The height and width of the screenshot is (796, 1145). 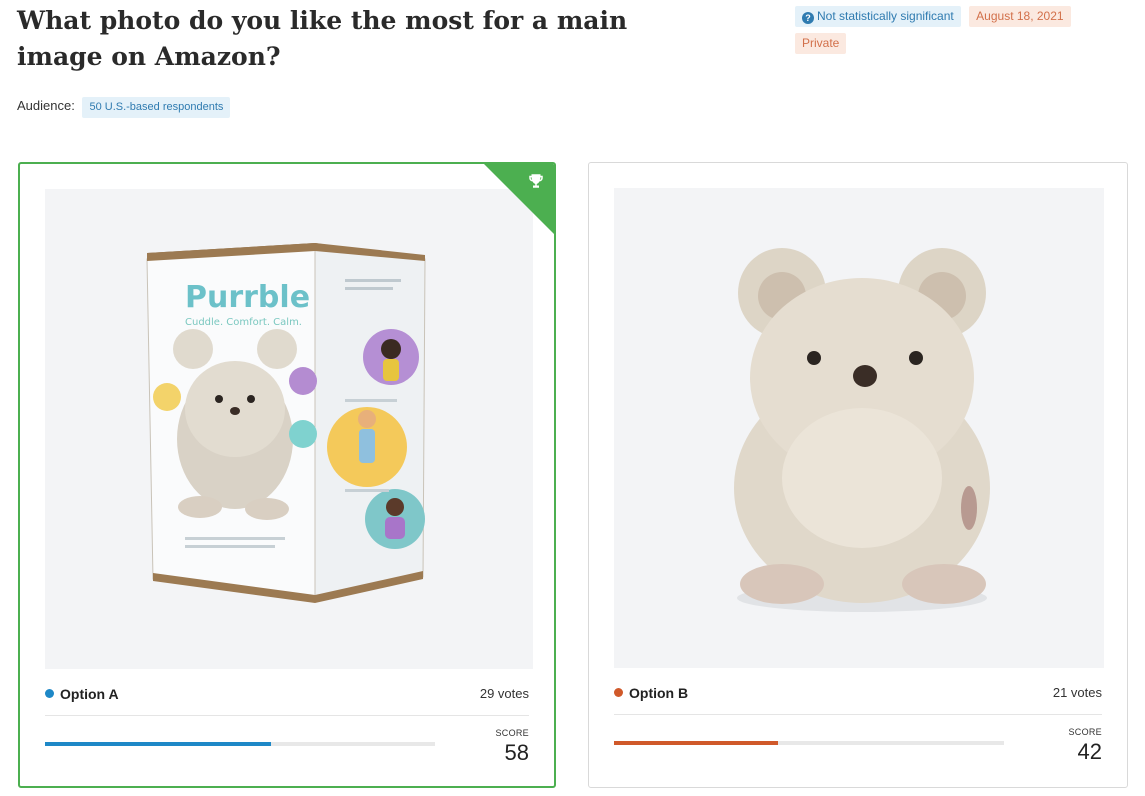 What do you see at coordinates (536, 181) in the screenshot?
I see `trophy-icon` at bounding box center [536, 181].